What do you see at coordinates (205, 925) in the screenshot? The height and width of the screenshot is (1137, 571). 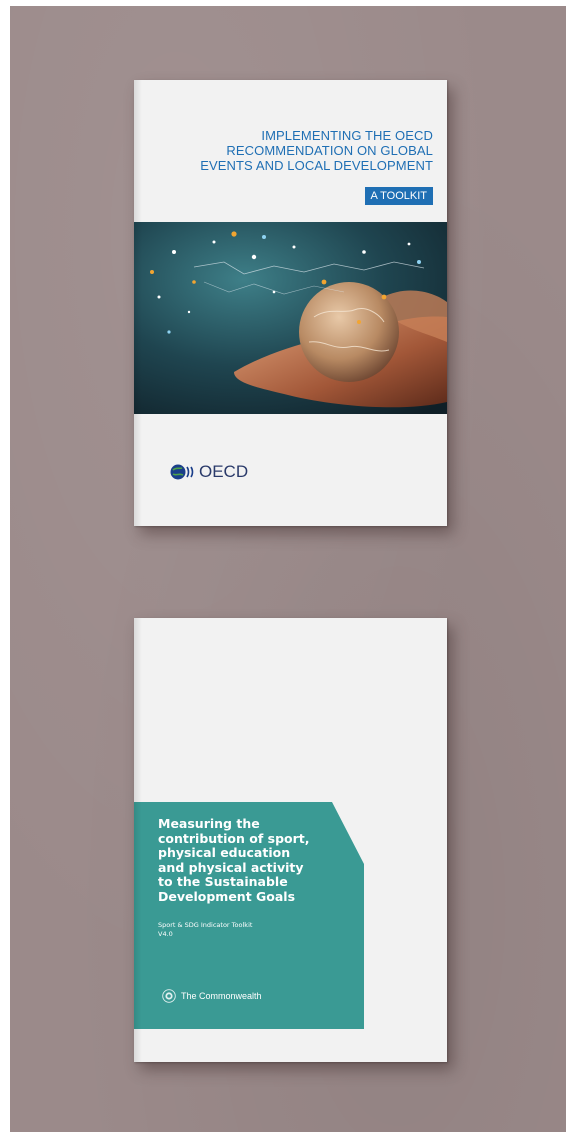 I see `cw-subtitle-line: Sport & SDG Indicator Toolkit` at bounding box center [205, 925].